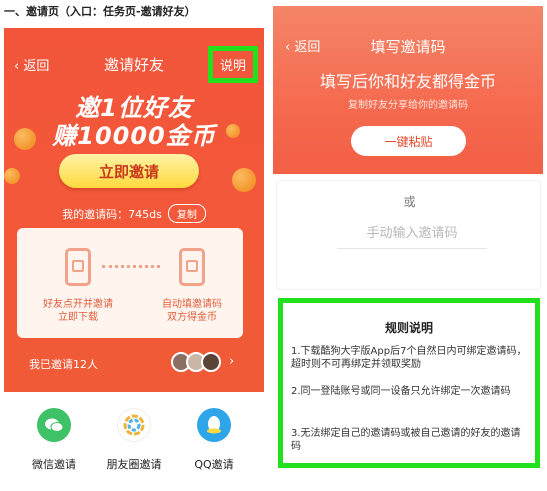 Image resolution: width=547 pixels, height=491 pixels. What do you see at coordinates (233, 64) in the screenshot?
I see `explain-button: 说明` at bounding box center [233, 64].